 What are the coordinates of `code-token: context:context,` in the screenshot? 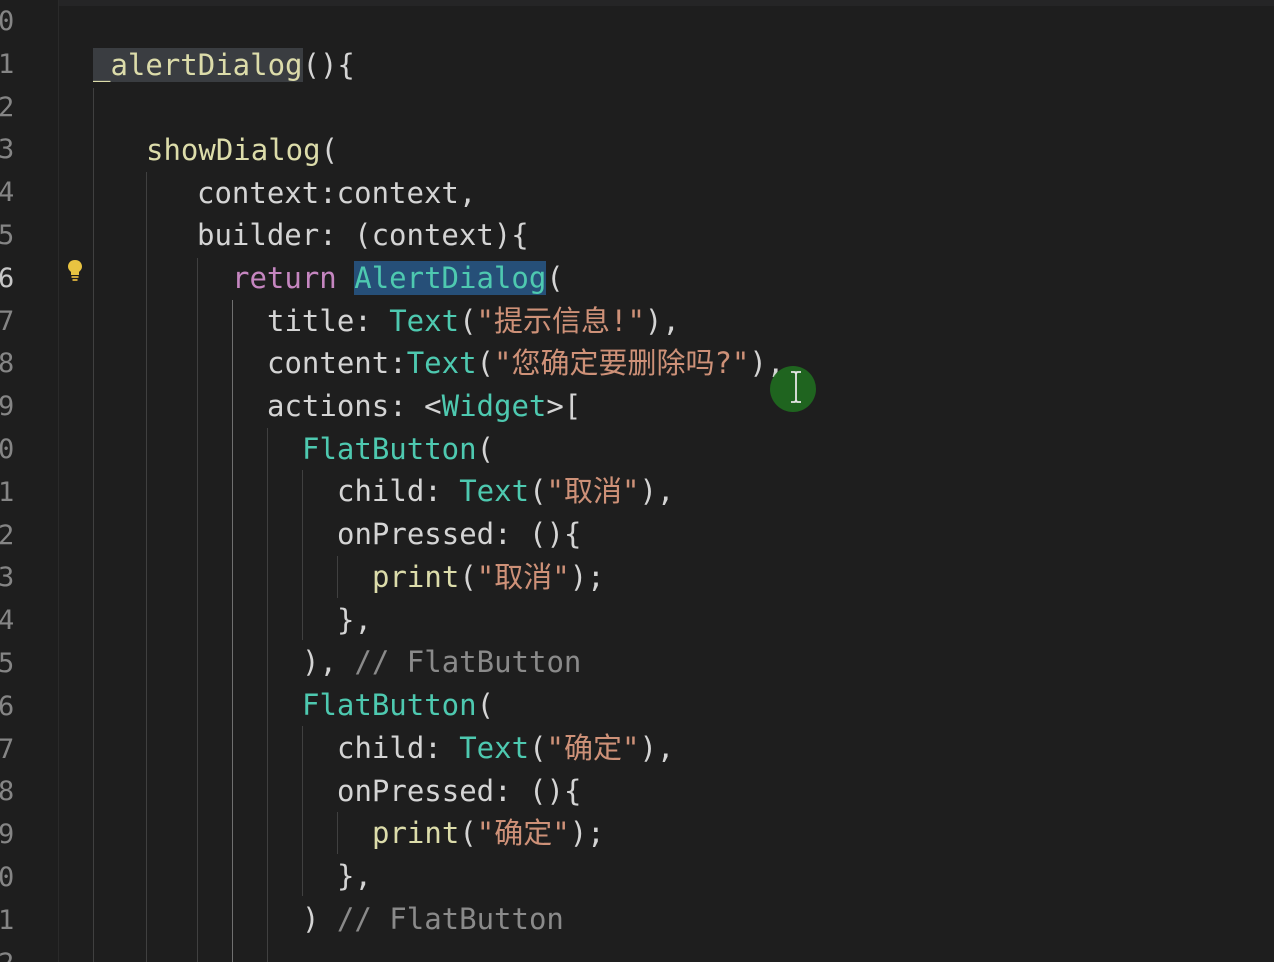 It's located at (337, 193).